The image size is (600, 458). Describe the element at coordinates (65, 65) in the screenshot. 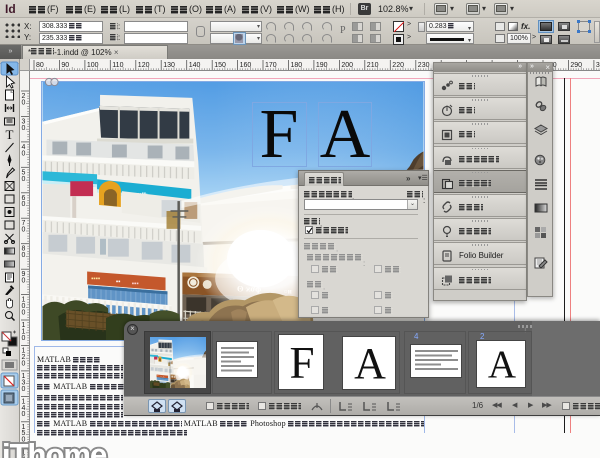

I see `svg-text: 90` at that location.